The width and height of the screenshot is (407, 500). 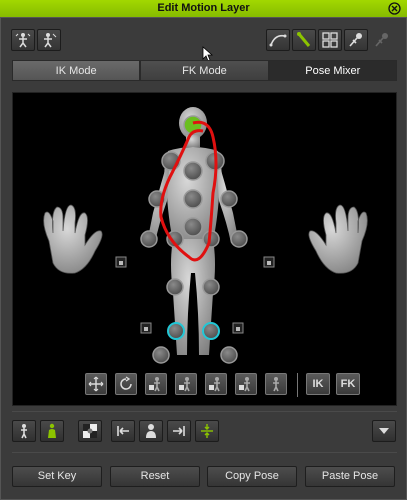 I want to click on right-hand, so click(x=338, y=239).